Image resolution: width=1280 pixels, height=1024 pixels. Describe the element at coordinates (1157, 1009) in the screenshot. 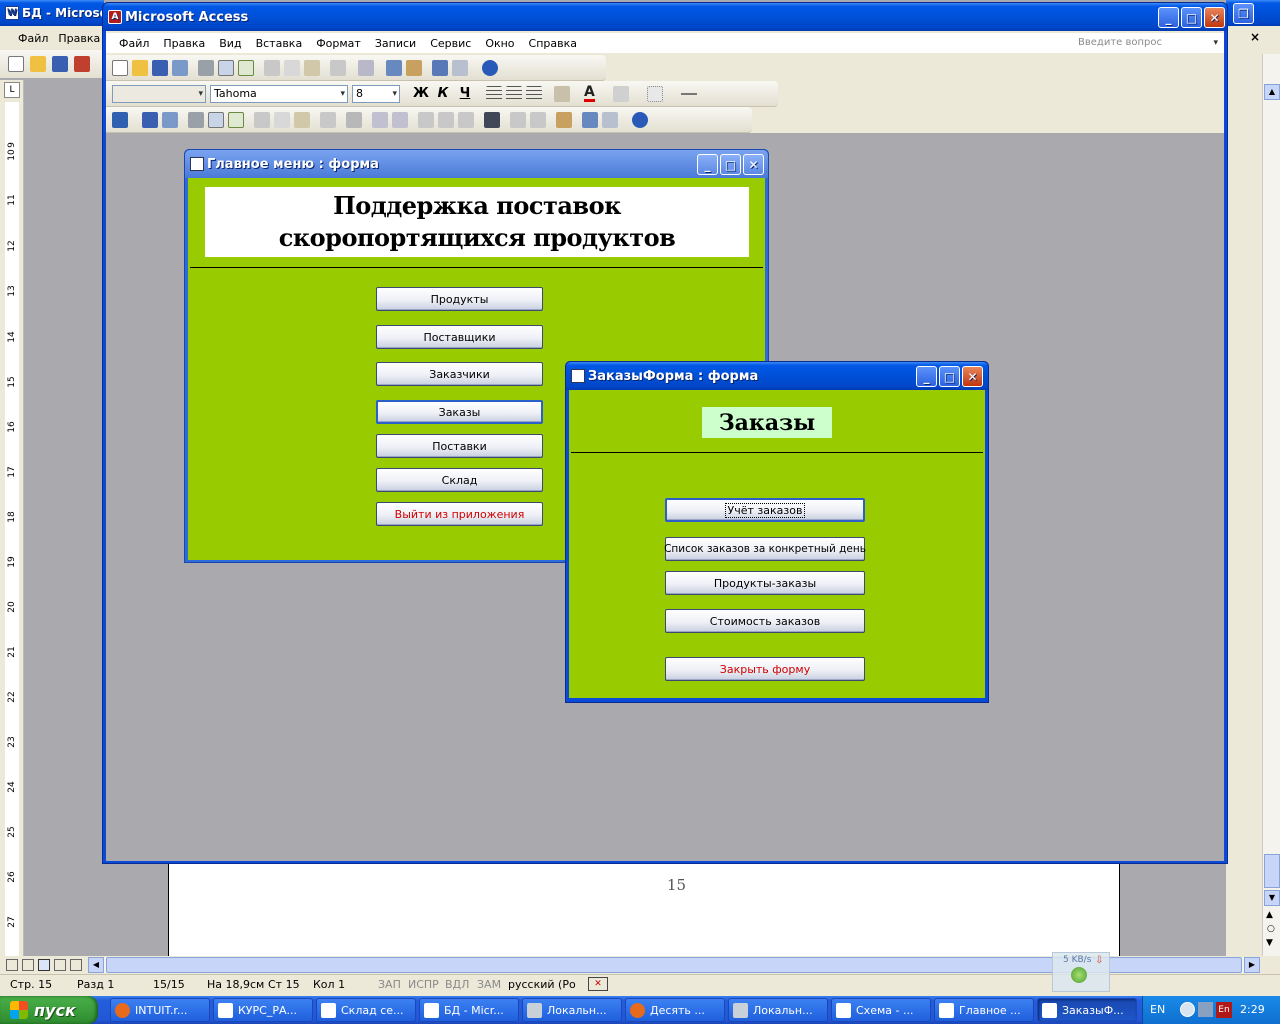

I see `language-indicator: EN` at that location.